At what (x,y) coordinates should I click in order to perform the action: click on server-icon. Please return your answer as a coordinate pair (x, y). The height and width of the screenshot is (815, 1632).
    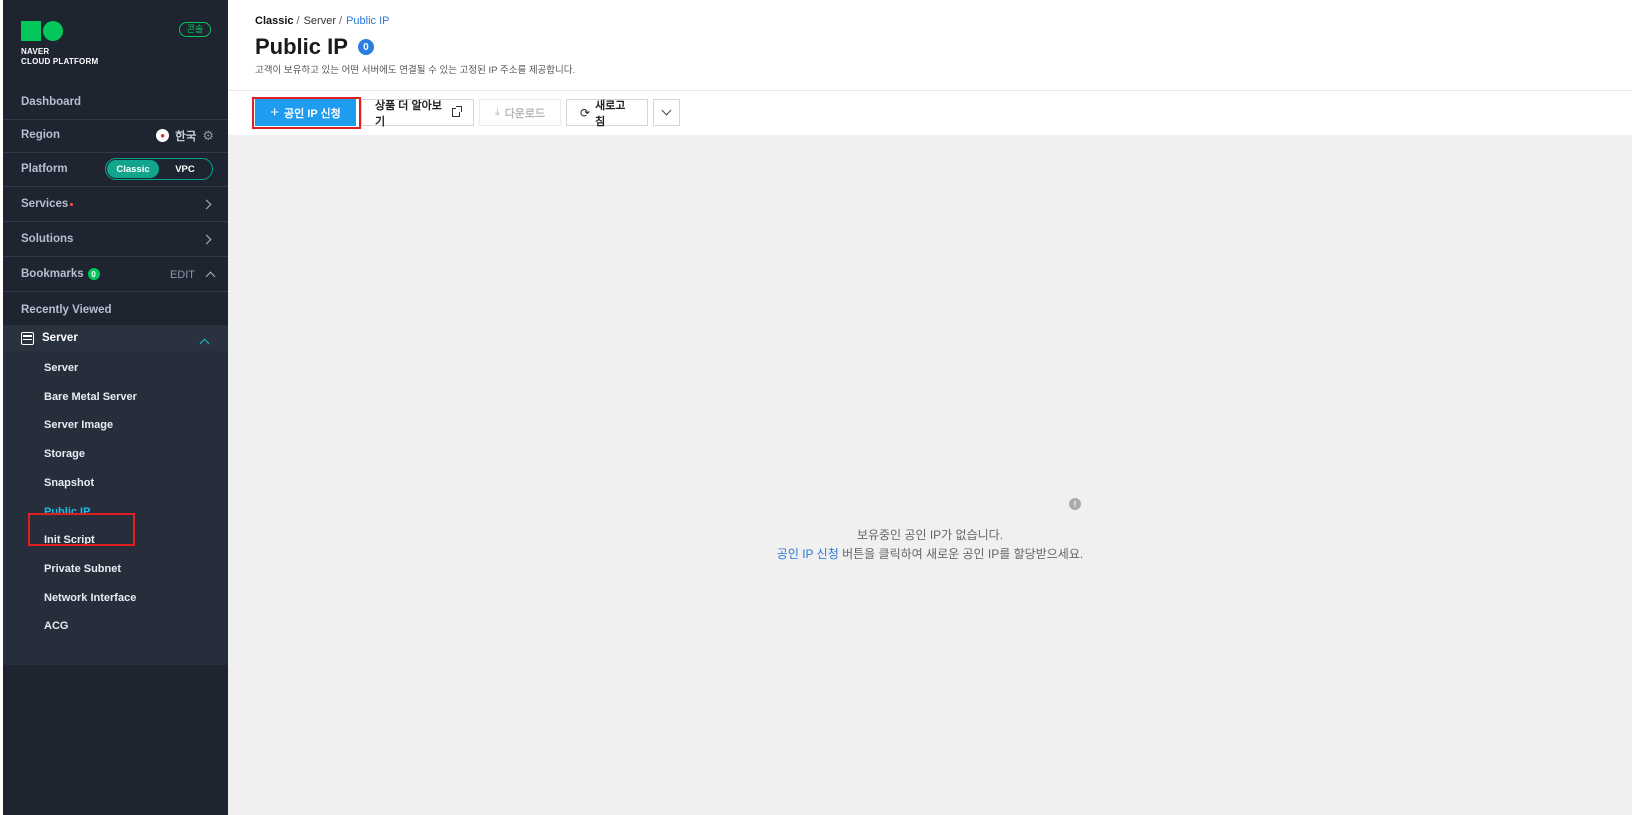
    Looking at the image, I should click on (27, 338).